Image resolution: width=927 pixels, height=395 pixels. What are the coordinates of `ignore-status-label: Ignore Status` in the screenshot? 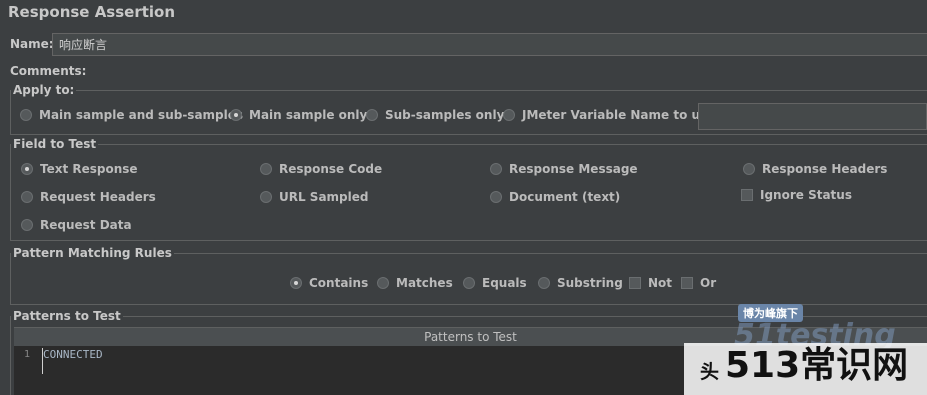 It's located at (806, 195).